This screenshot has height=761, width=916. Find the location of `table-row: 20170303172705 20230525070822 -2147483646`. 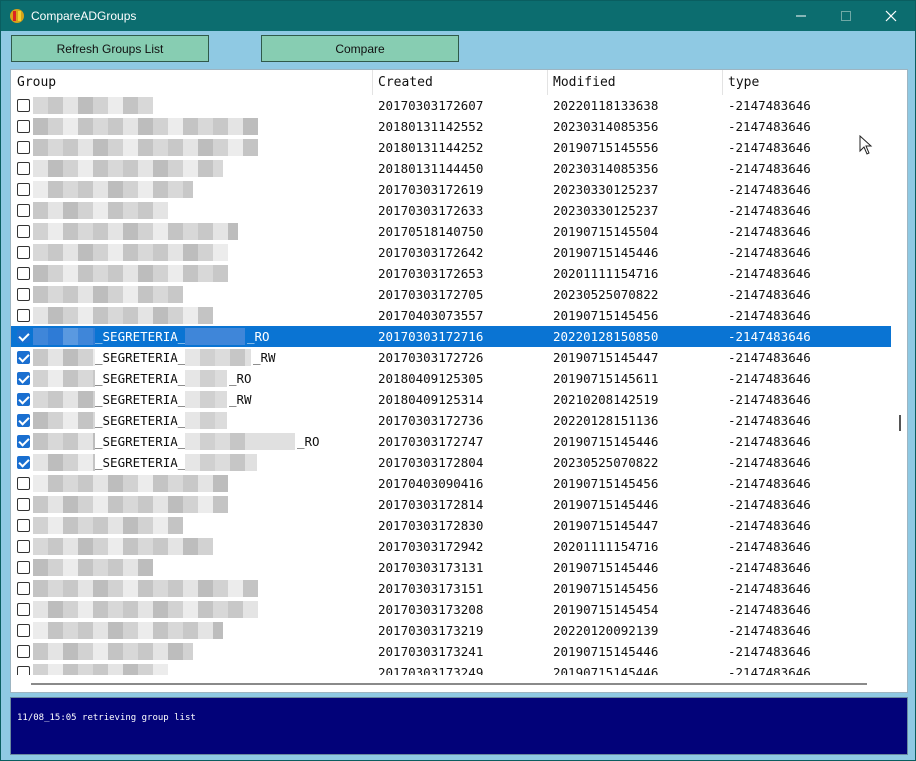

table-row: 20170303172705 20230525070822 -2147483646 is located at coordinates (451, 294).